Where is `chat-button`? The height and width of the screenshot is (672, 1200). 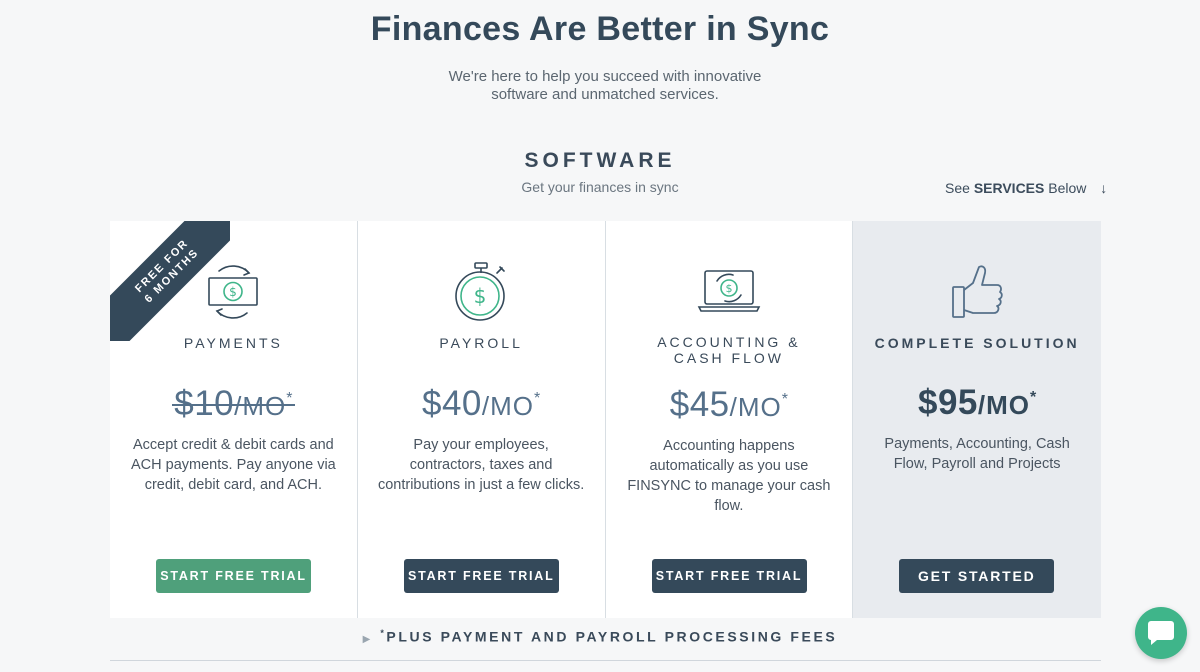
chat-button is located at coordinates (1161, 633).